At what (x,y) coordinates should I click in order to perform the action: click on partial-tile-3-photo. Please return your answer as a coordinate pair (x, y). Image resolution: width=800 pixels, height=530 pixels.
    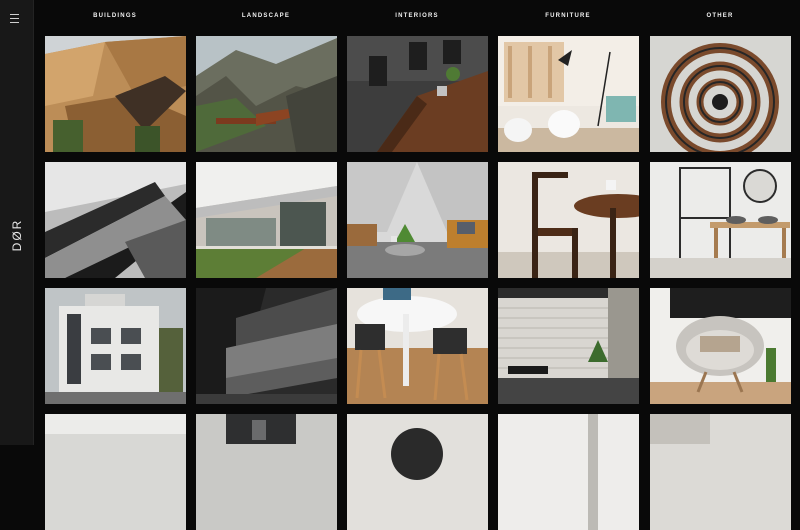
    Looking at the image, I should click on (417, 472).